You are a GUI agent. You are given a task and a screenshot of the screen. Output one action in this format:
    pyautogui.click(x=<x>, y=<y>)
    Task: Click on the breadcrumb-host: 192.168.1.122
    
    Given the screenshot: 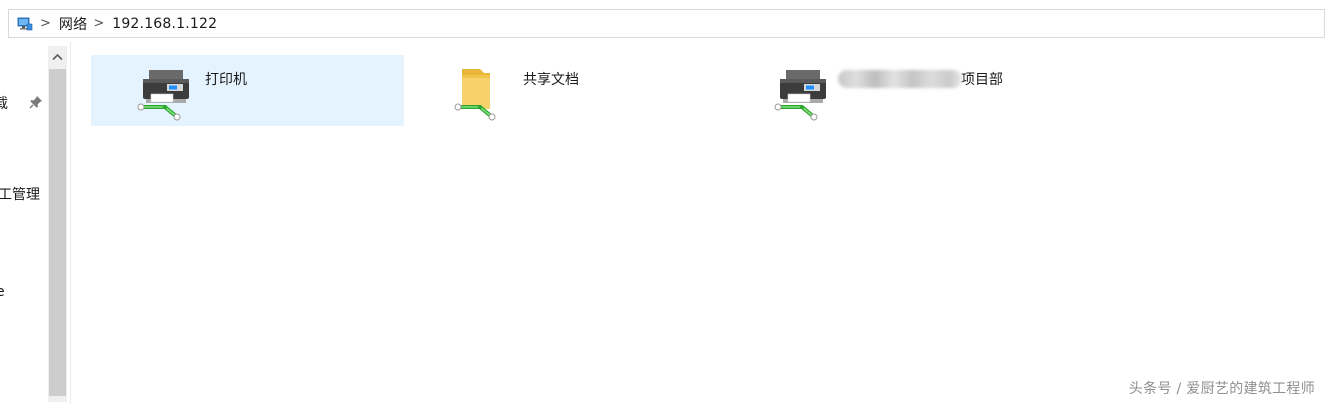 What is the action you would take?
    pyautogui.click(x=164, y=24)
    